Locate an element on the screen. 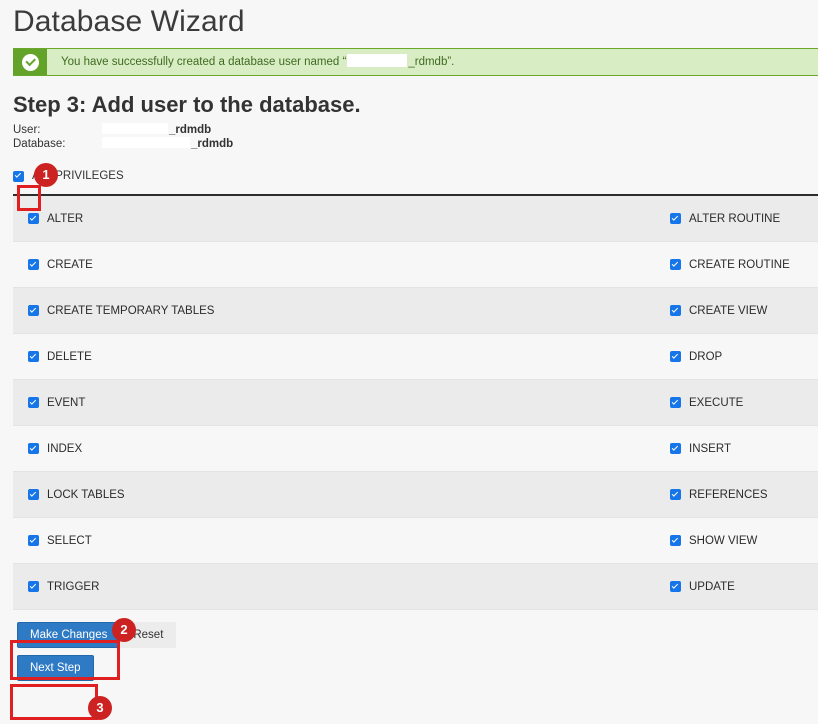 The height and width of the screenshot is (724, 818). annotation-badge-1: 1 is located at coordinates (46, 175).